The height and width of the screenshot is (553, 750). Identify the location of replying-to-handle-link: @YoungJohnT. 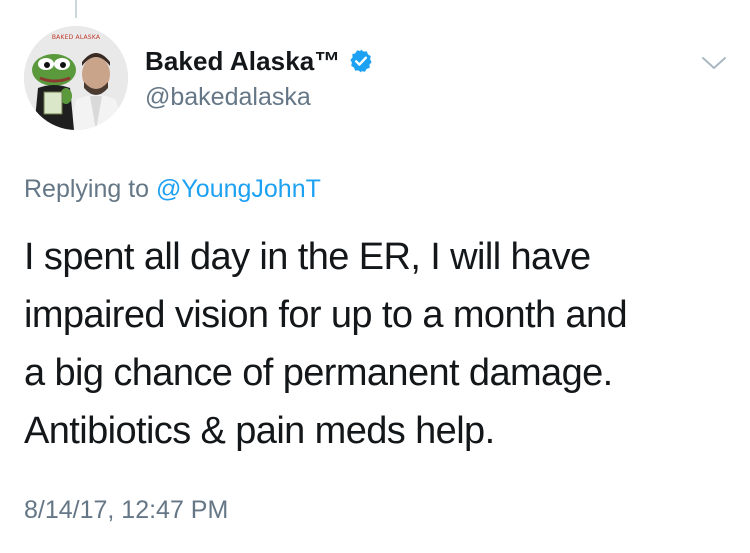
(238, 189).